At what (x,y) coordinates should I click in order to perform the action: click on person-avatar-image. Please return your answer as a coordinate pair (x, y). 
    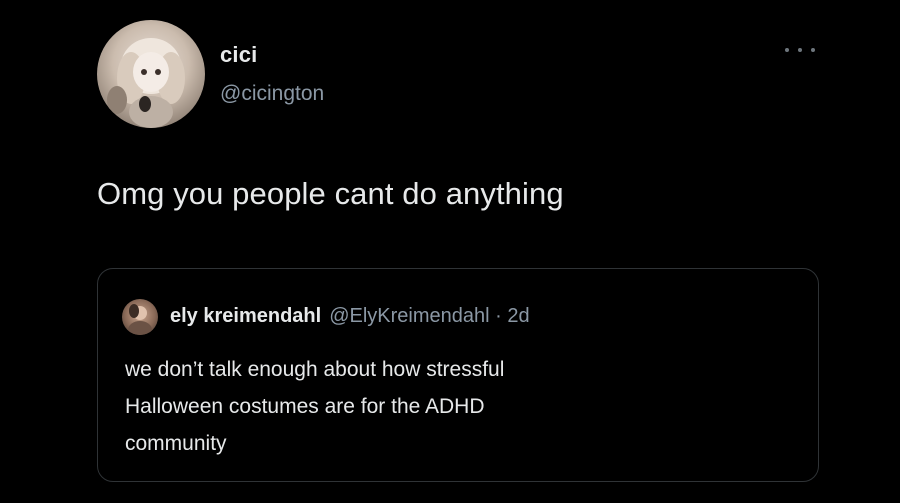
    Looking at the image, I should click on (140, 319).